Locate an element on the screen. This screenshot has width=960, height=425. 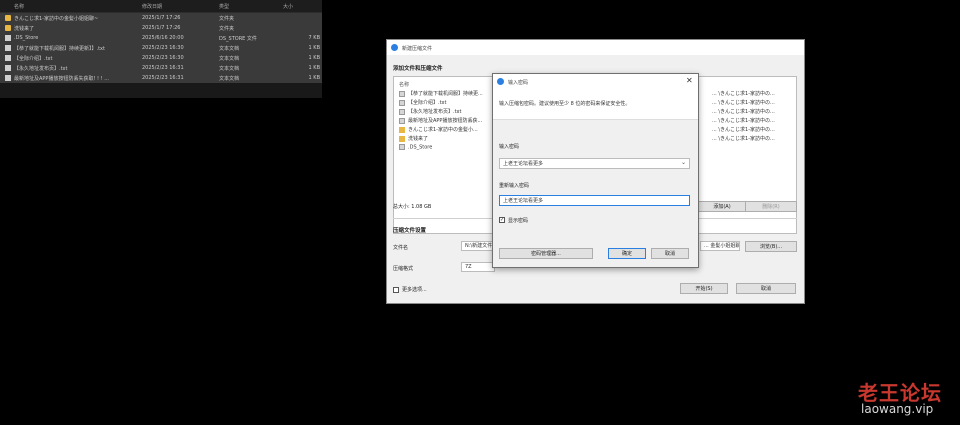
file-size: 7 KB is located at coordinates (314, 38).